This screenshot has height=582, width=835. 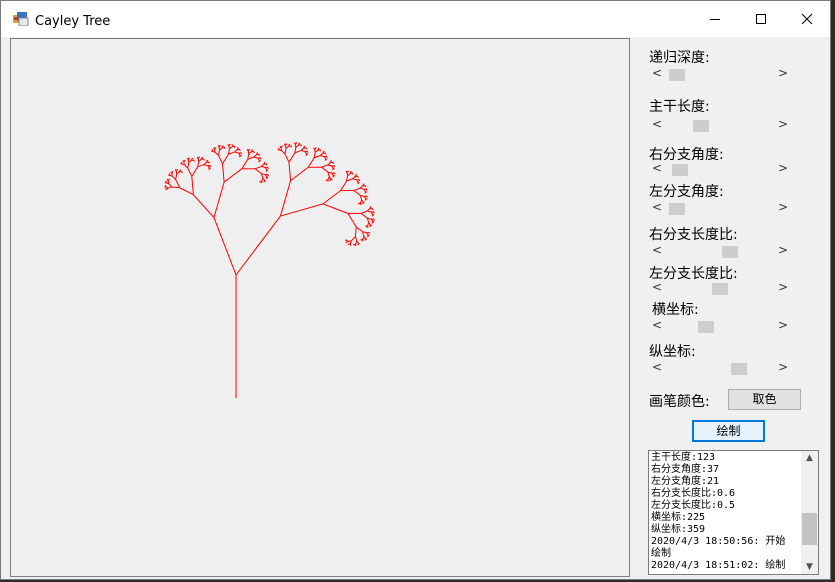 What do you see at coordinates (761, 19) in the screenshot?
I see `maximize-button` at bounding box center [761, 19].